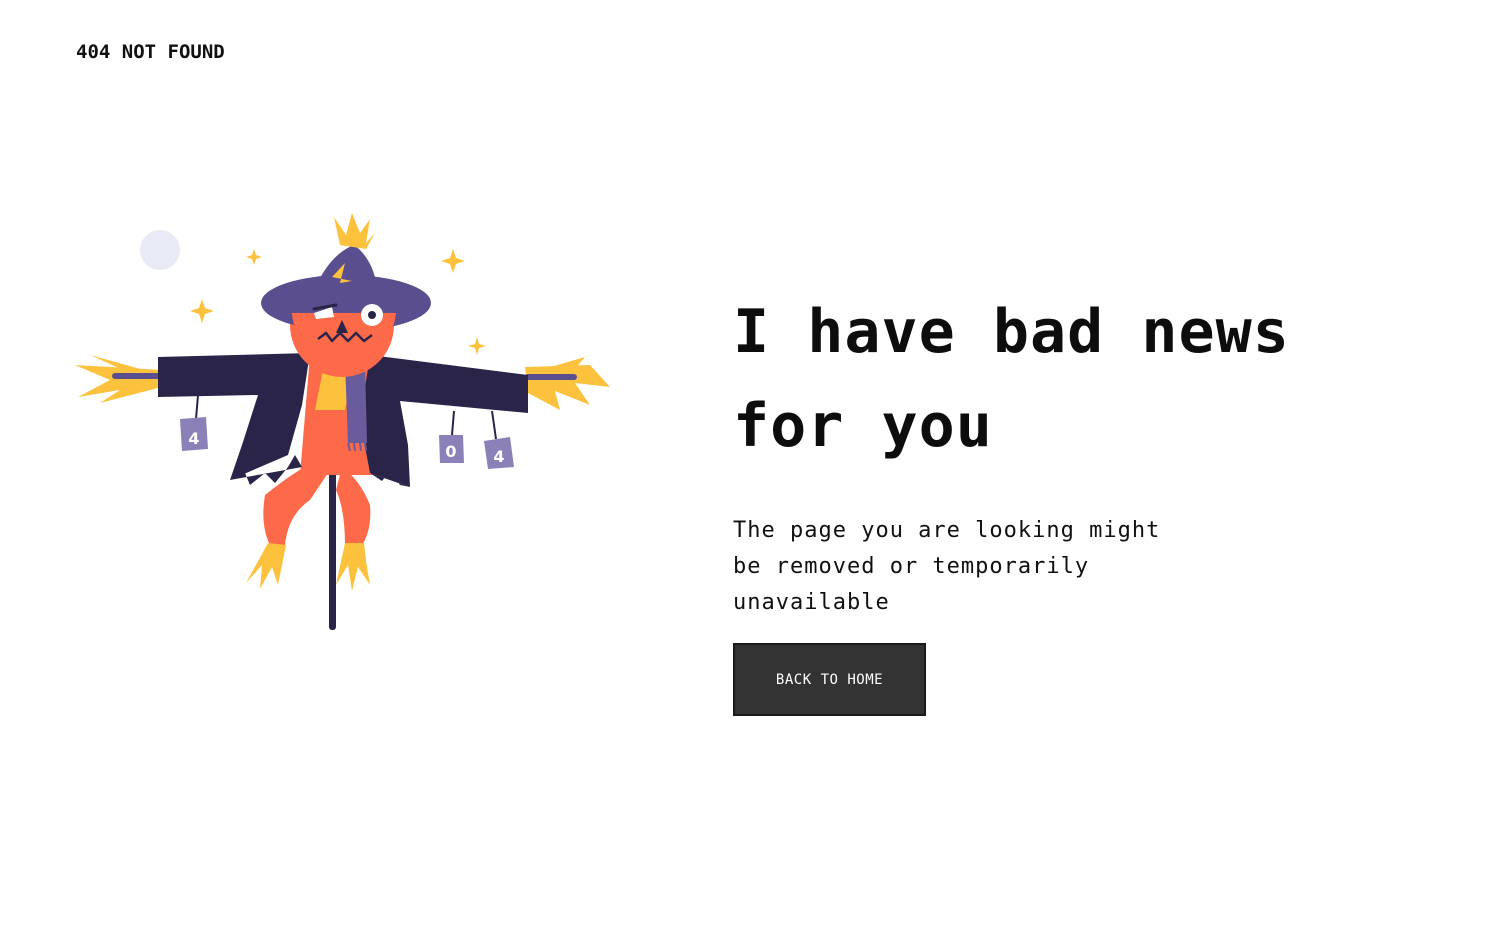 This screenshot has width=1505, height=932. I want to click on headline: I have bad news for you, so click(1011, 379).